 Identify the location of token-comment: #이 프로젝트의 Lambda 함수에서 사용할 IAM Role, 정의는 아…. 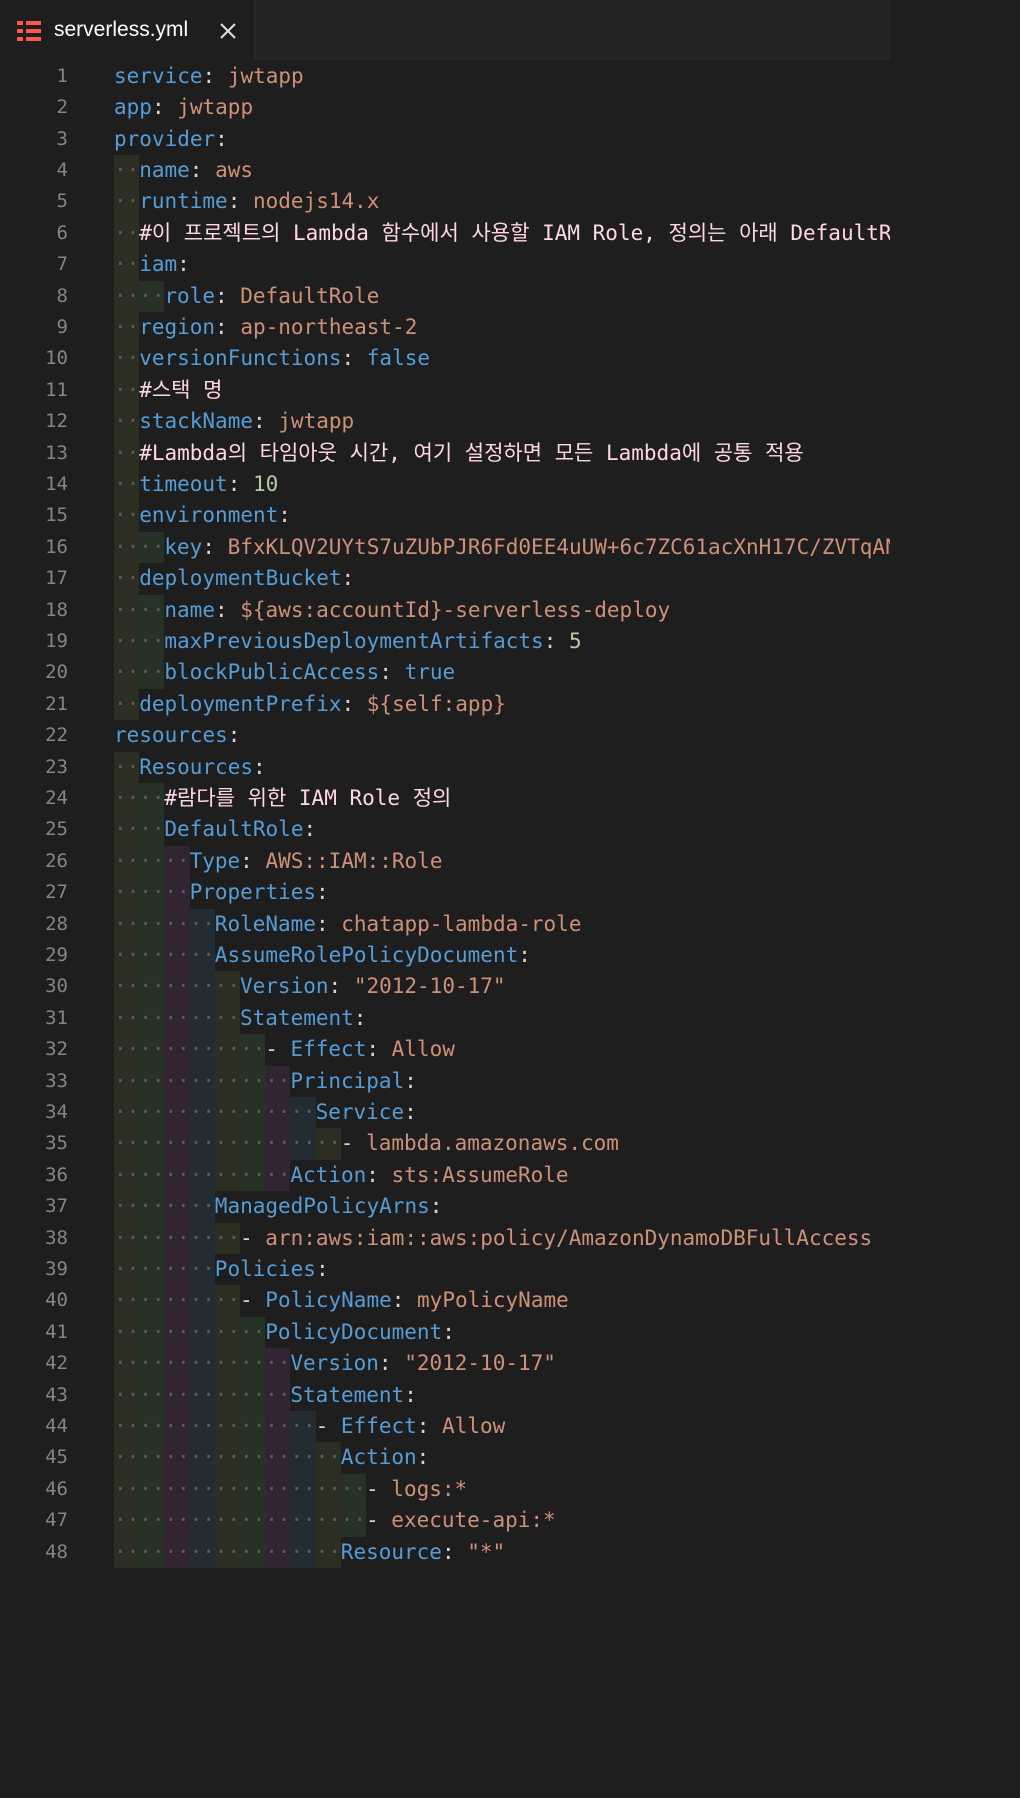
(514, 232).